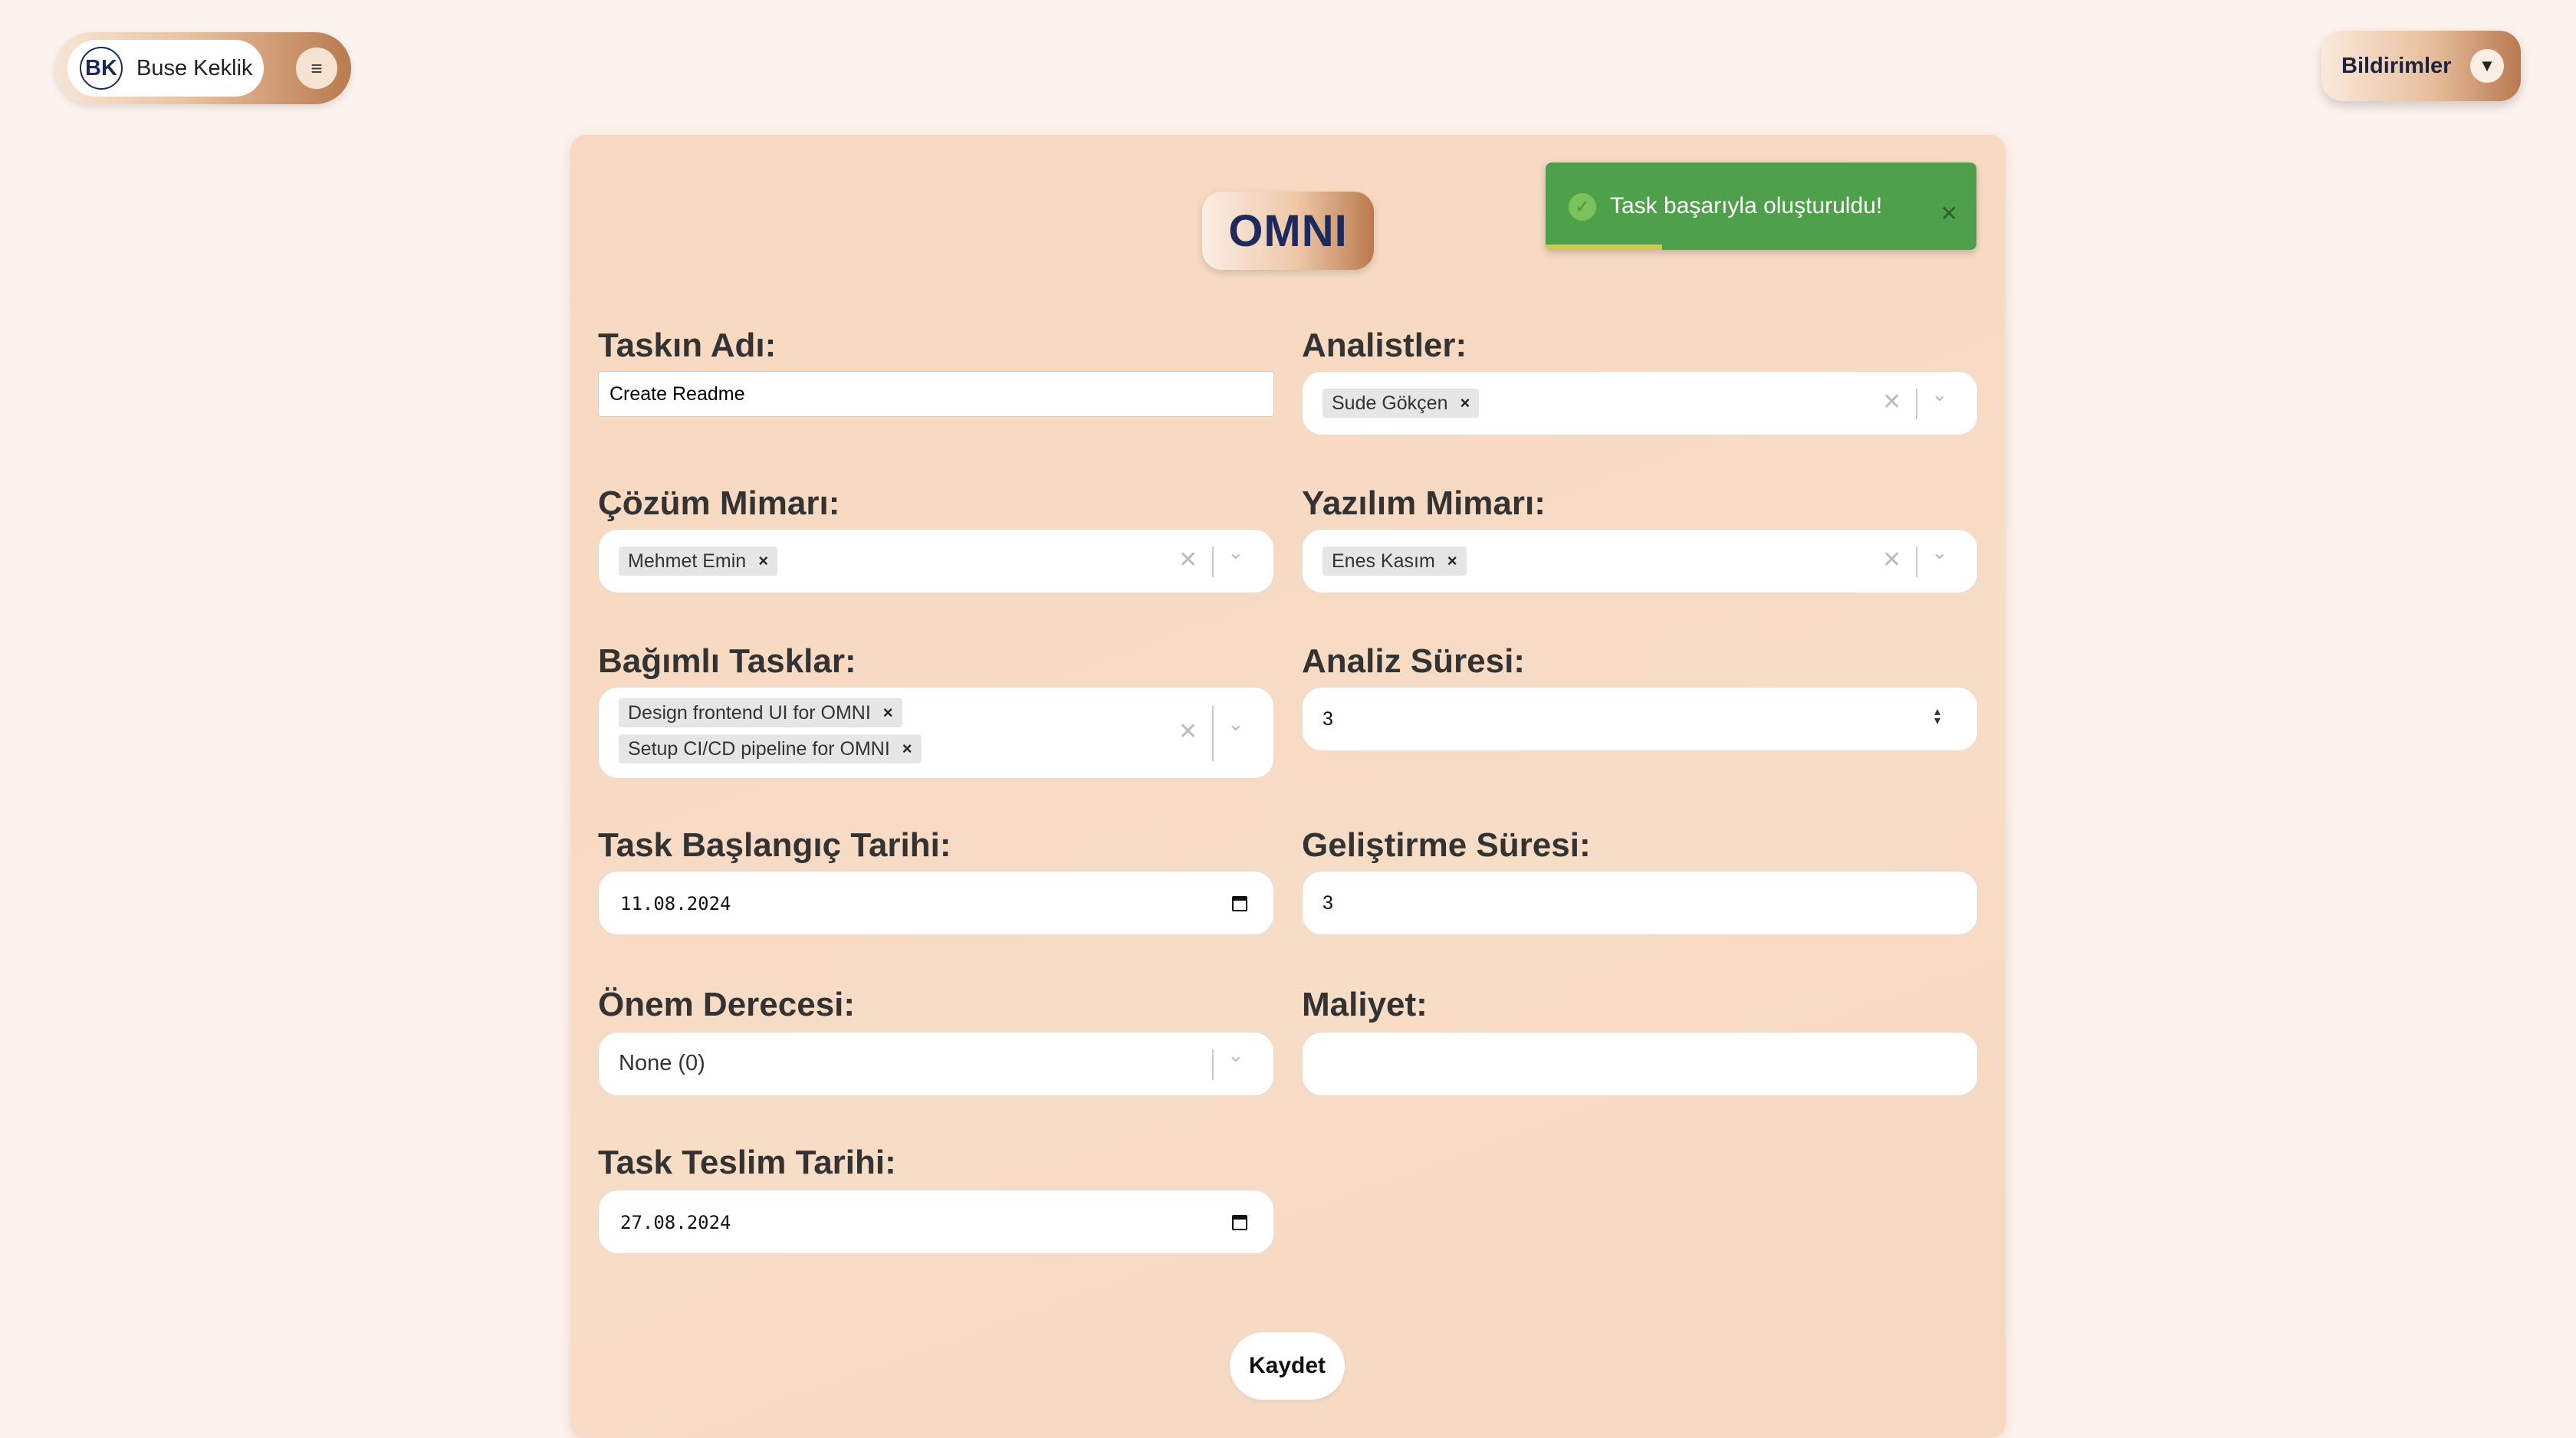  Describe the element at coordinates (1365, 1004) in the screenshot. I see `cost-label: Maliyet:` at that location.